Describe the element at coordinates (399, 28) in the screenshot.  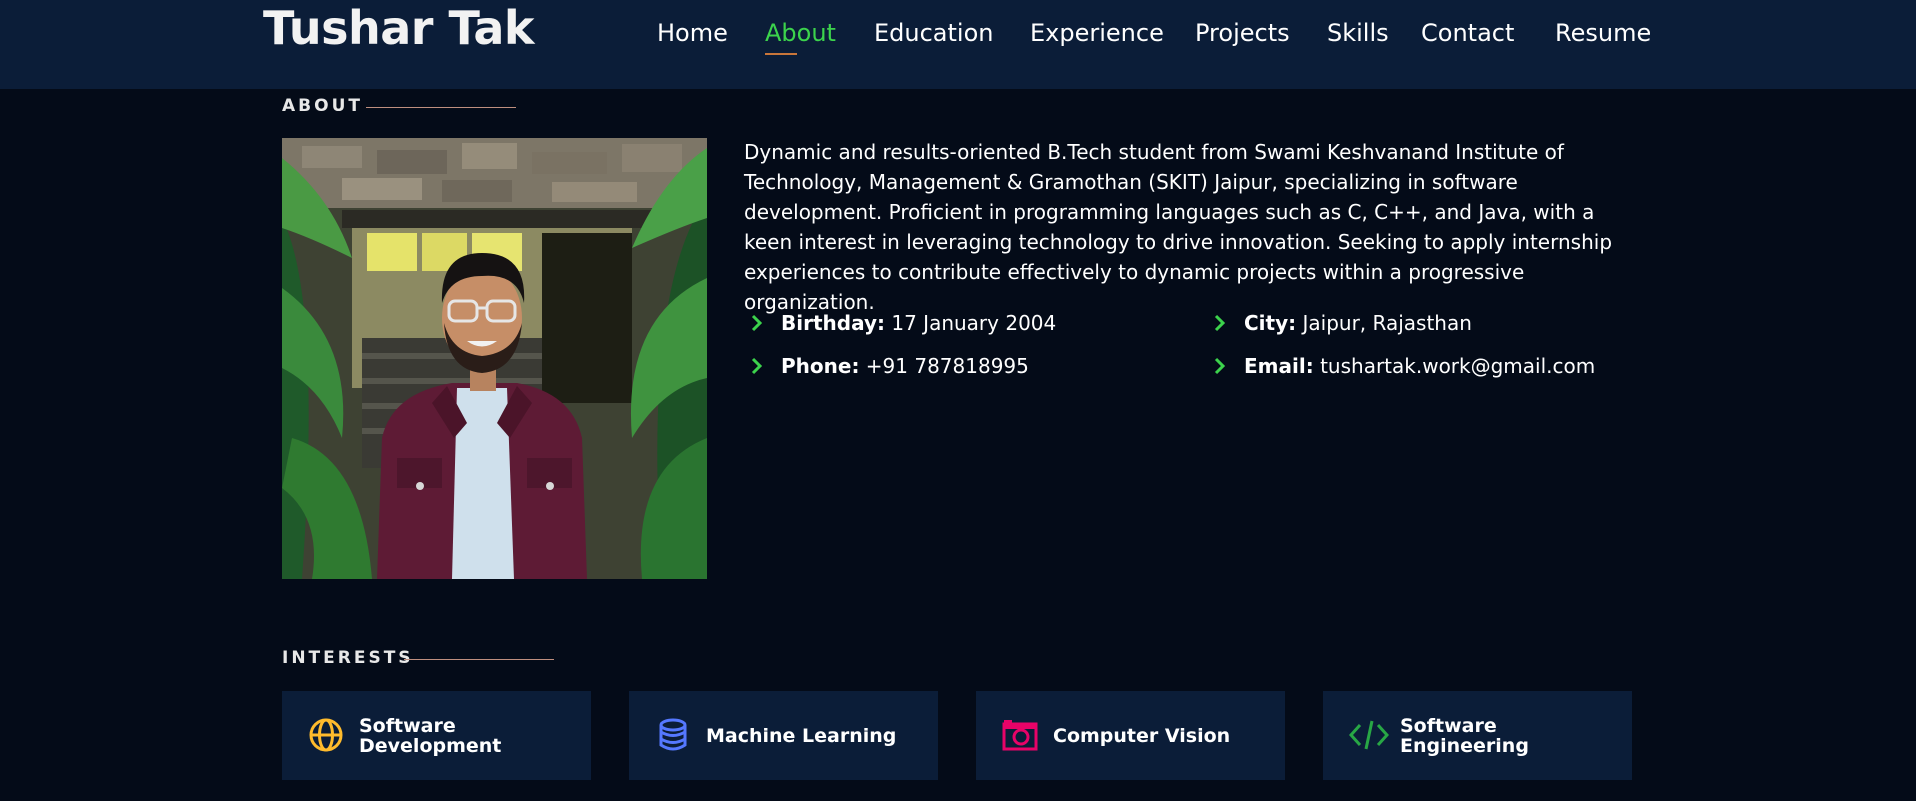
I see `site-logo: Tushar Tak` at that location.